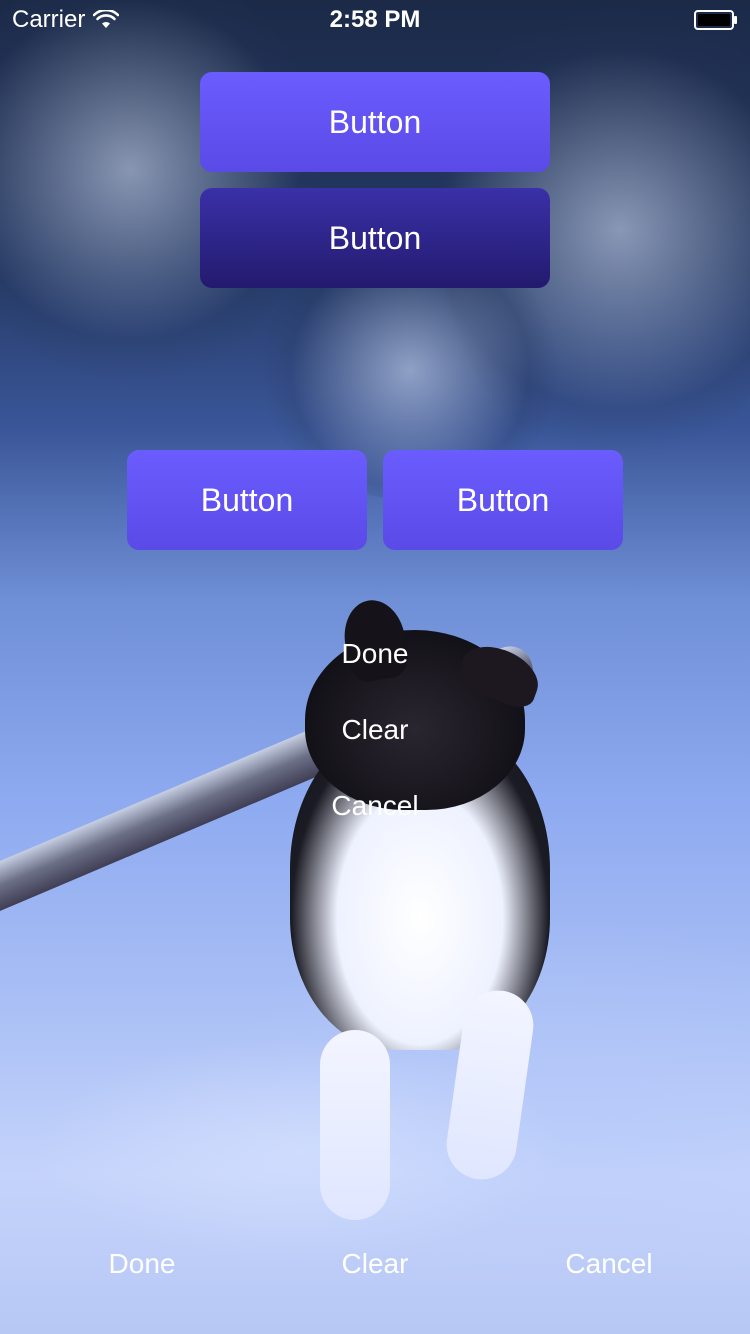 This screenshot has width=750, height=1334. I want to click on dog-leg, so click(355, 1125).